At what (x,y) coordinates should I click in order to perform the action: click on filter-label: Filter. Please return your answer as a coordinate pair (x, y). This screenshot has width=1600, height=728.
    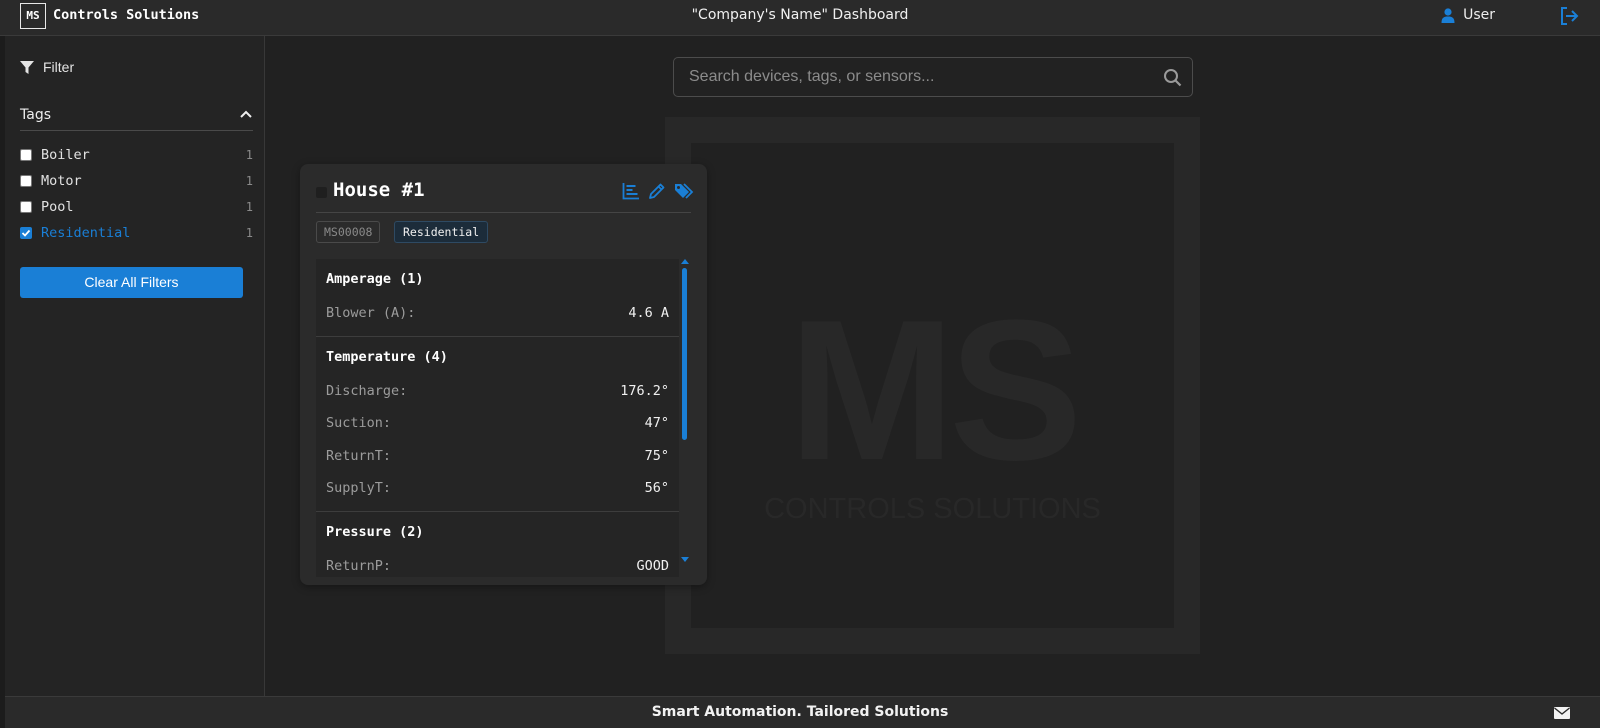
    Looking at the image, I should click on (59, 67).